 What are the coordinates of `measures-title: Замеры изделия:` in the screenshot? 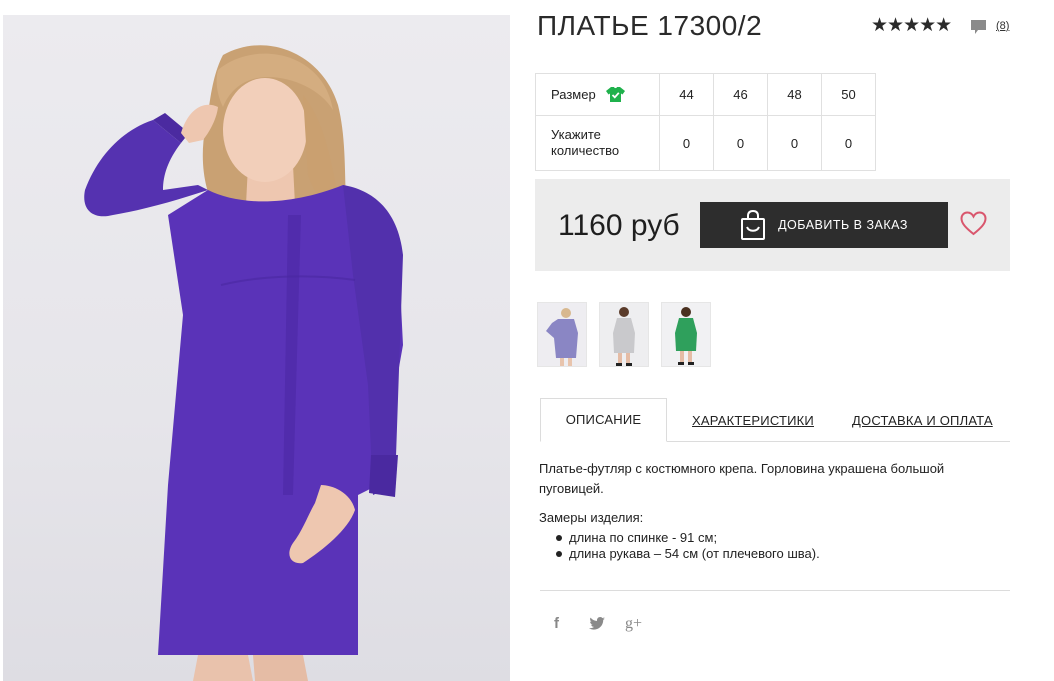 It's located at (591, 517).